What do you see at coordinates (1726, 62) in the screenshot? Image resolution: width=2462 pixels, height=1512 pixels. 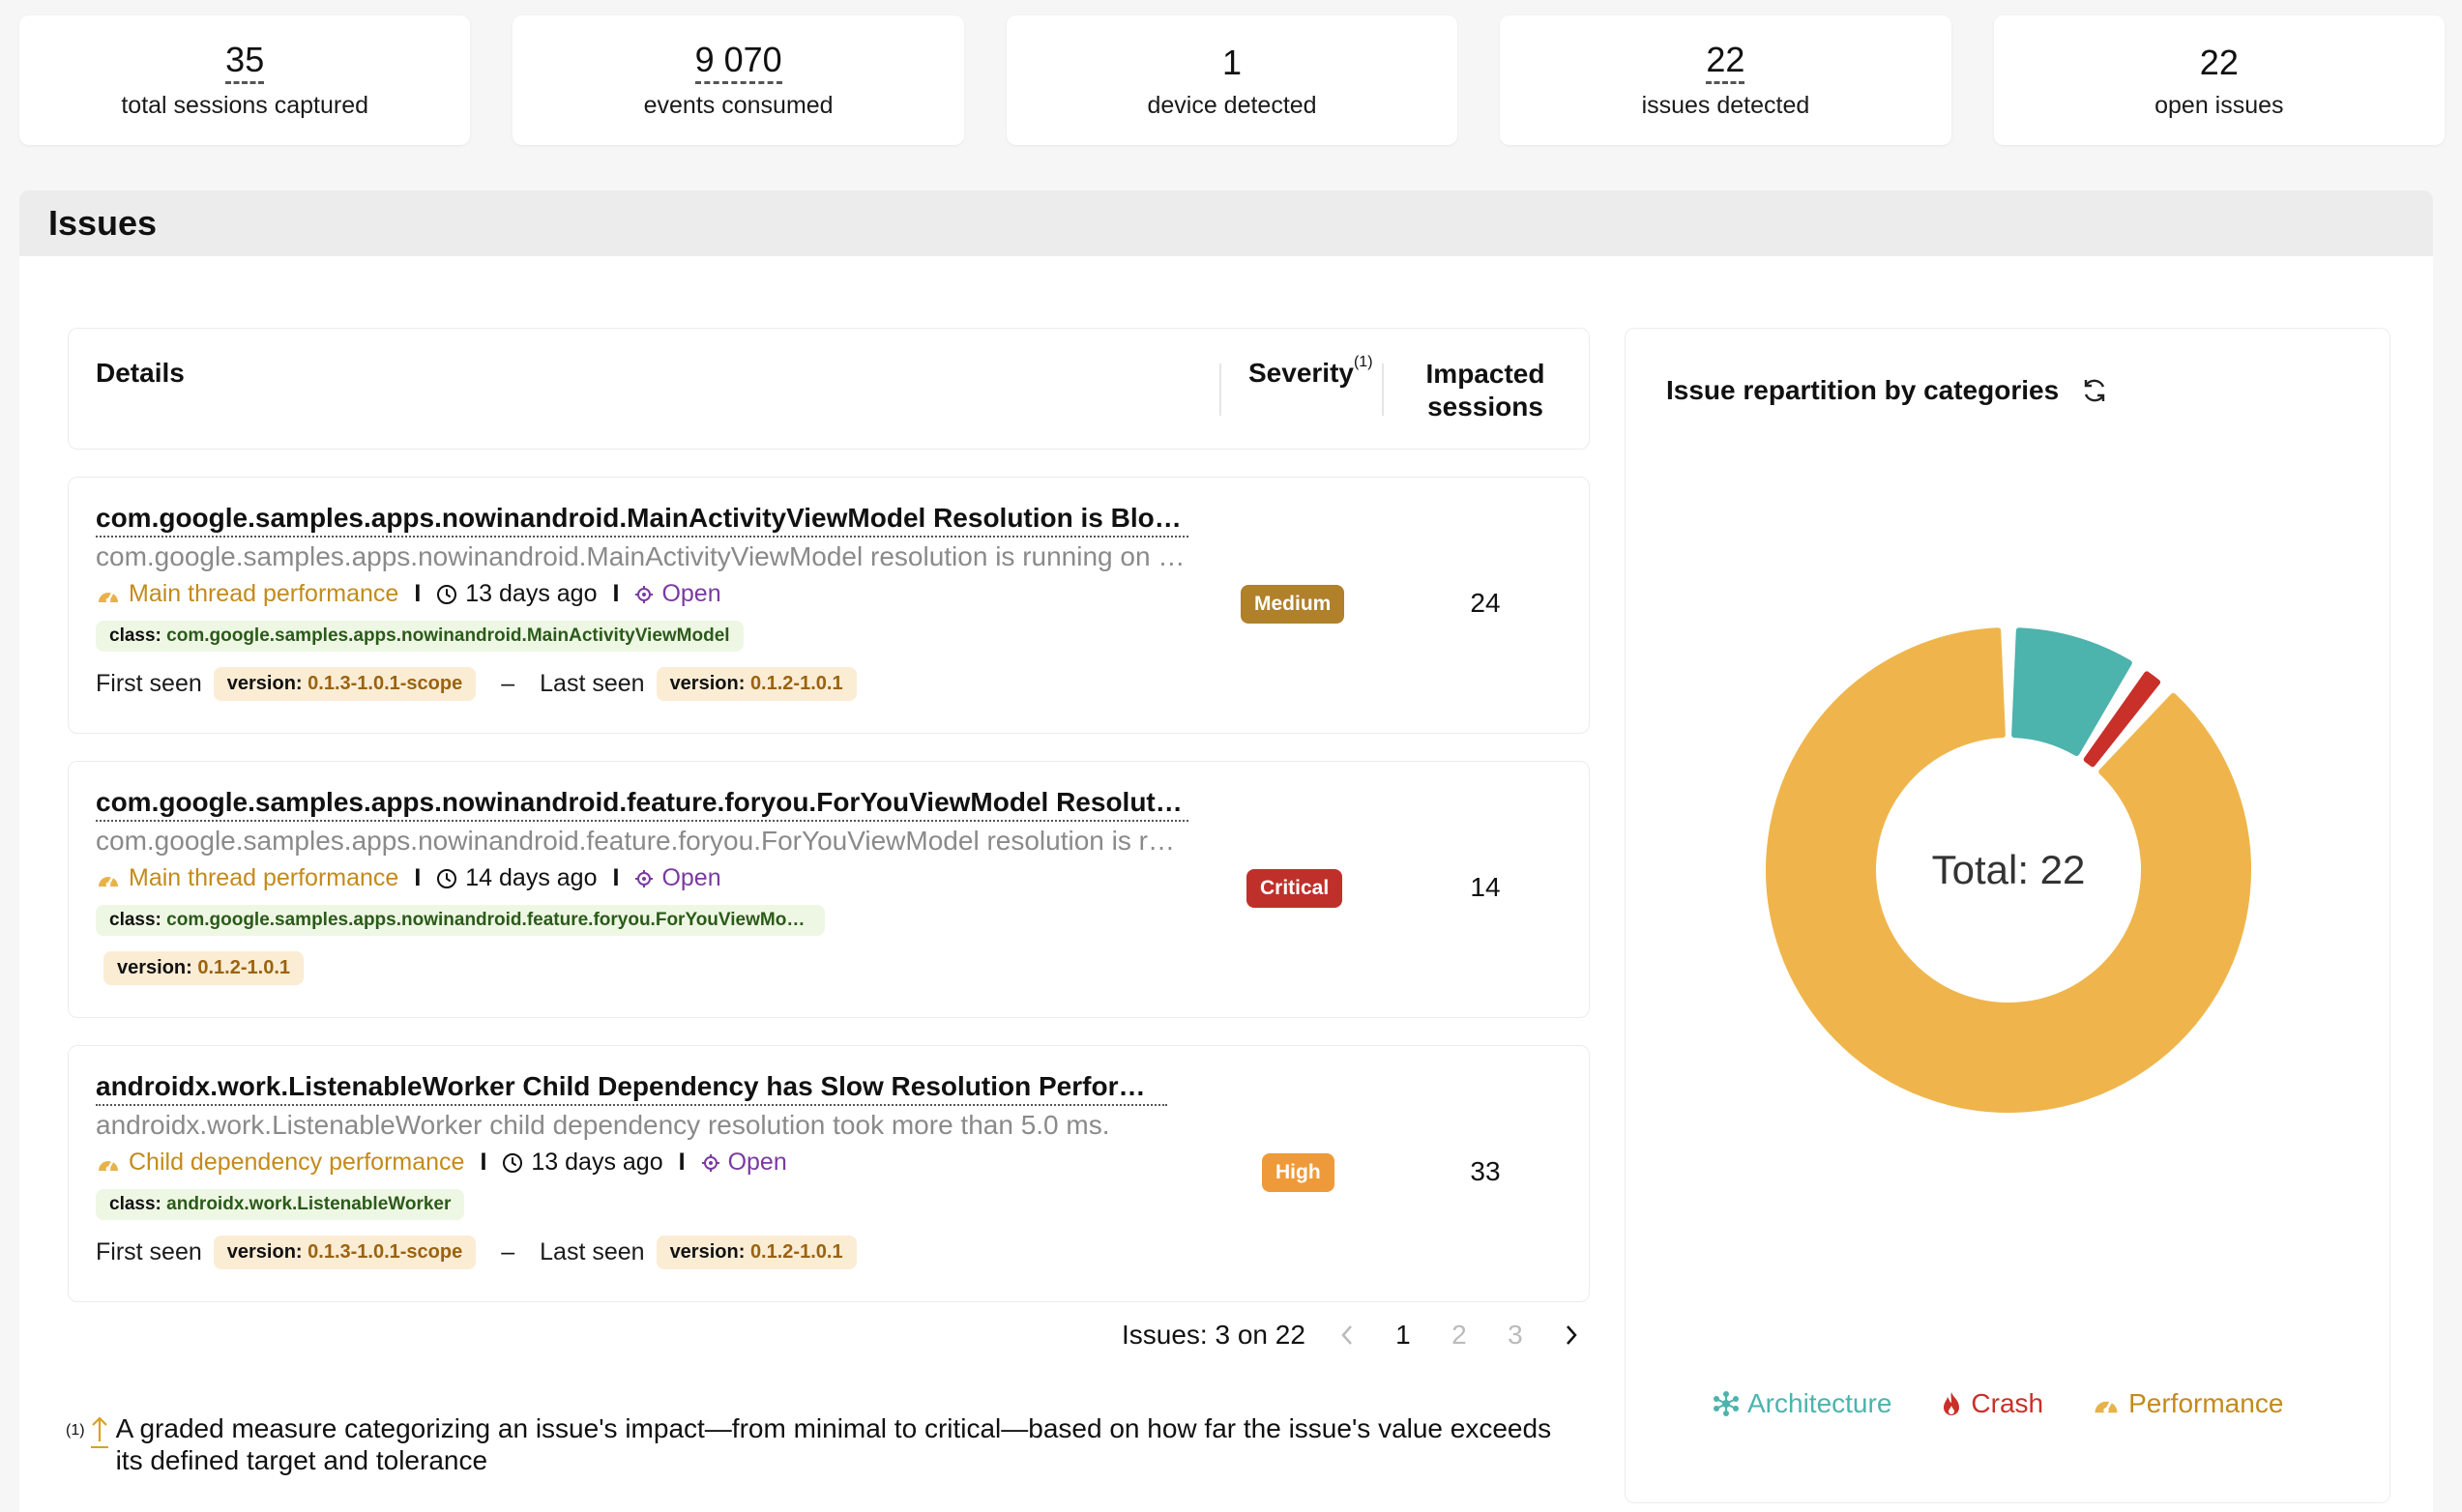 I see `stat-value: 22` at bounding box center [1726, 62].